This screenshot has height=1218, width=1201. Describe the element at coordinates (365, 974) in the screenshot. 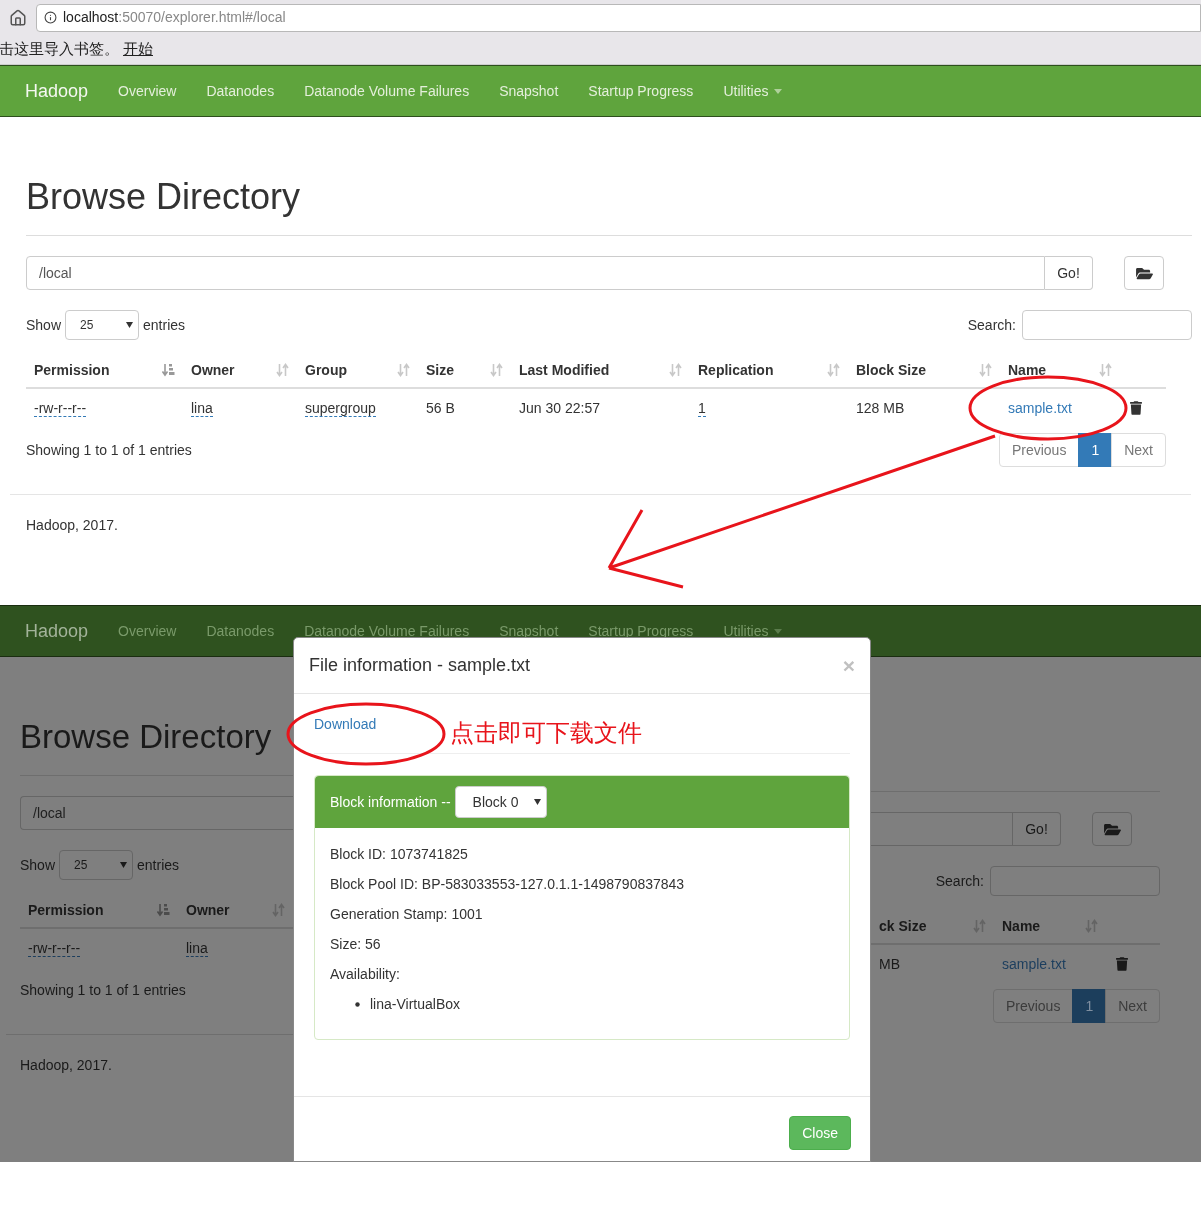

I see `block-detail: Availability:` at that location.